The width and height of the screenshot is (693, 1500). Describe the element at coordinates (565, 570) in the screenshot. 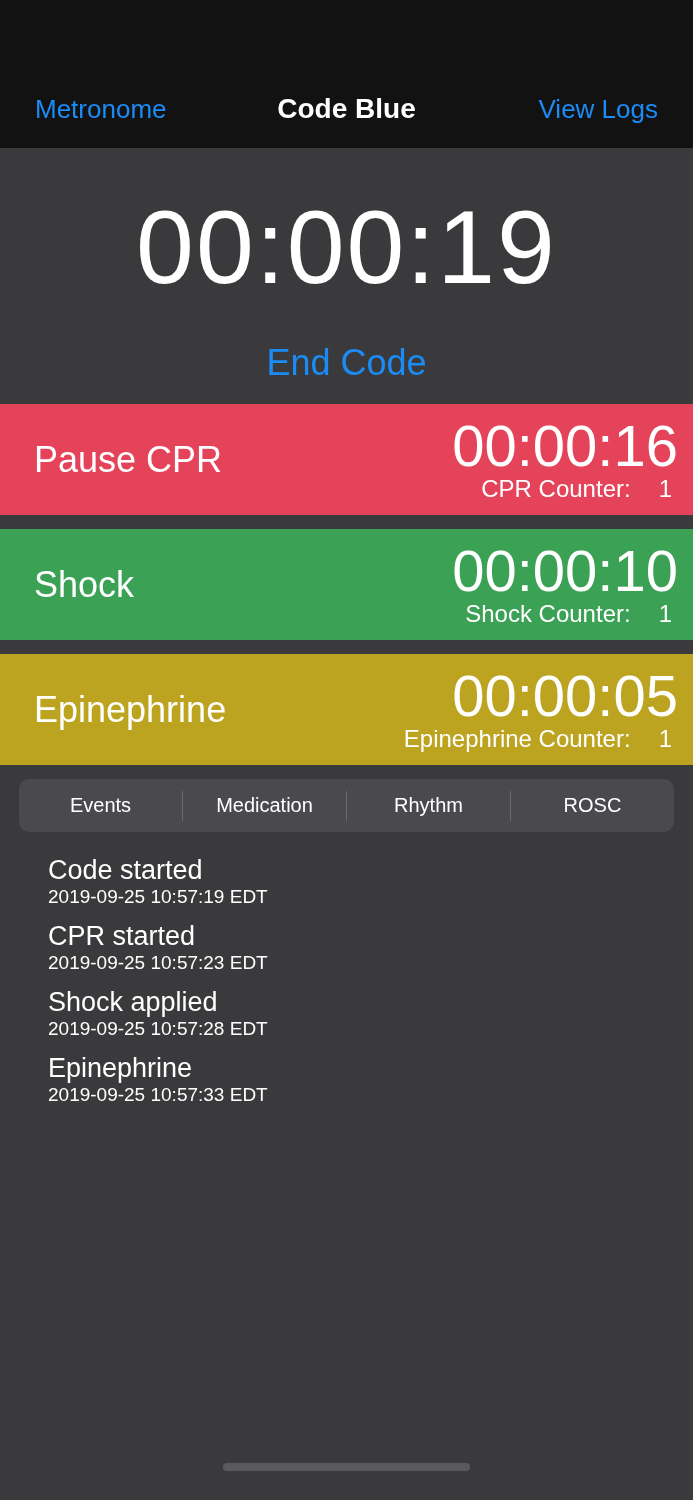

I see `action-timer: 00:00:10` at that location.